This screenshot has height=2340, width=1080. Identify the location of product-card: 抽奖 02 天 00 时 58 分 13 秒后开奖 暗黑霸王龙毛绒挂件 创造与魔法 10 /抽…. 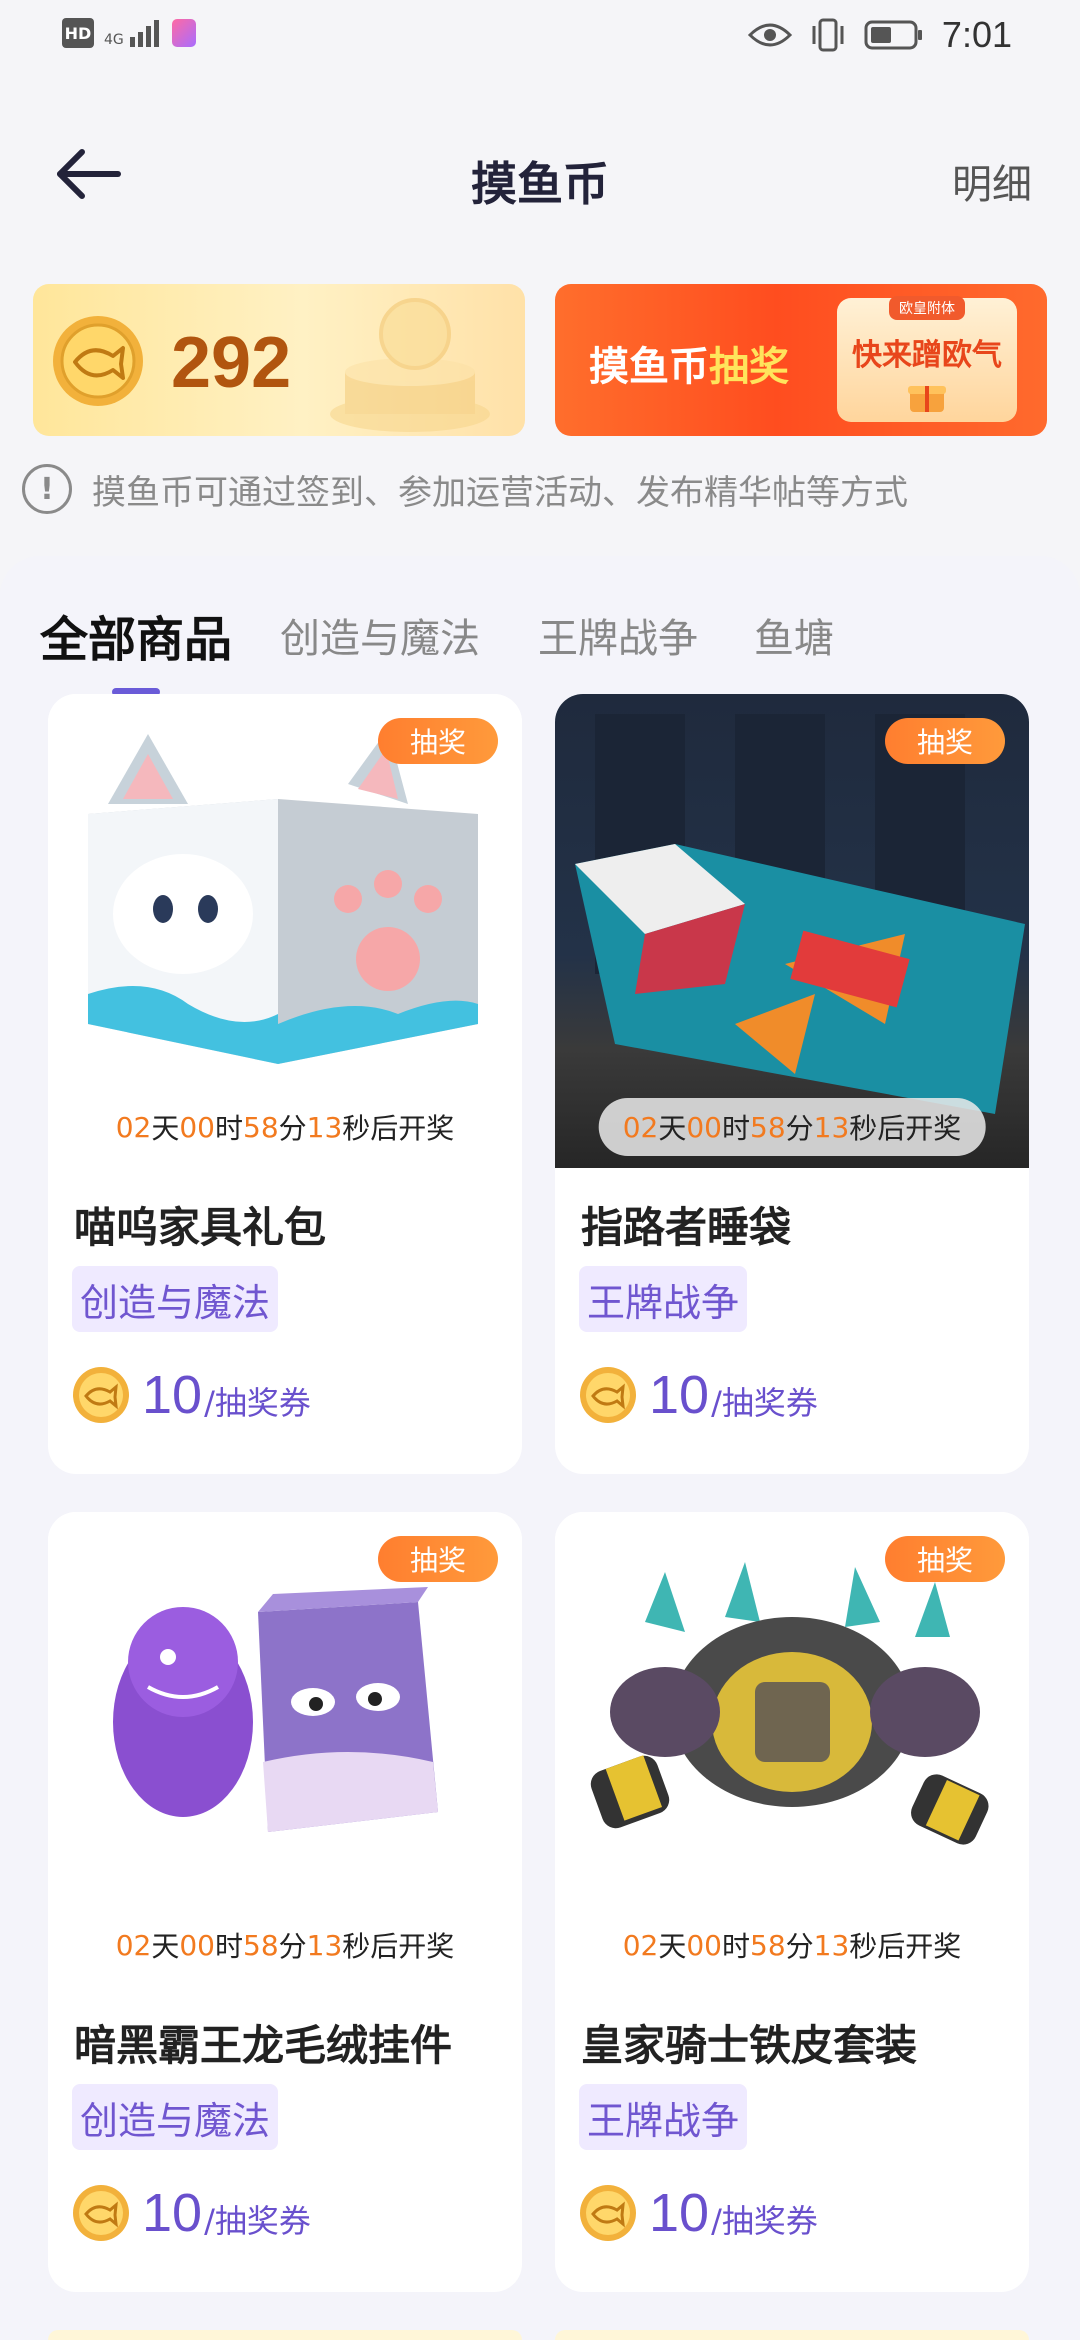
(285, 1902).